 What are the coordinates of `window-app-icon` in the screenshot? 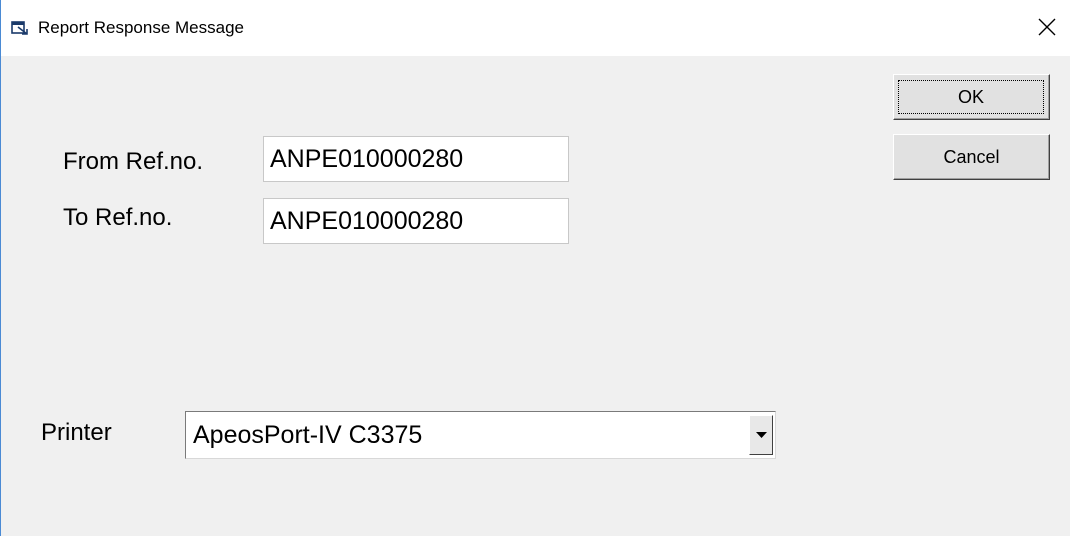 It's located at (20, 28).